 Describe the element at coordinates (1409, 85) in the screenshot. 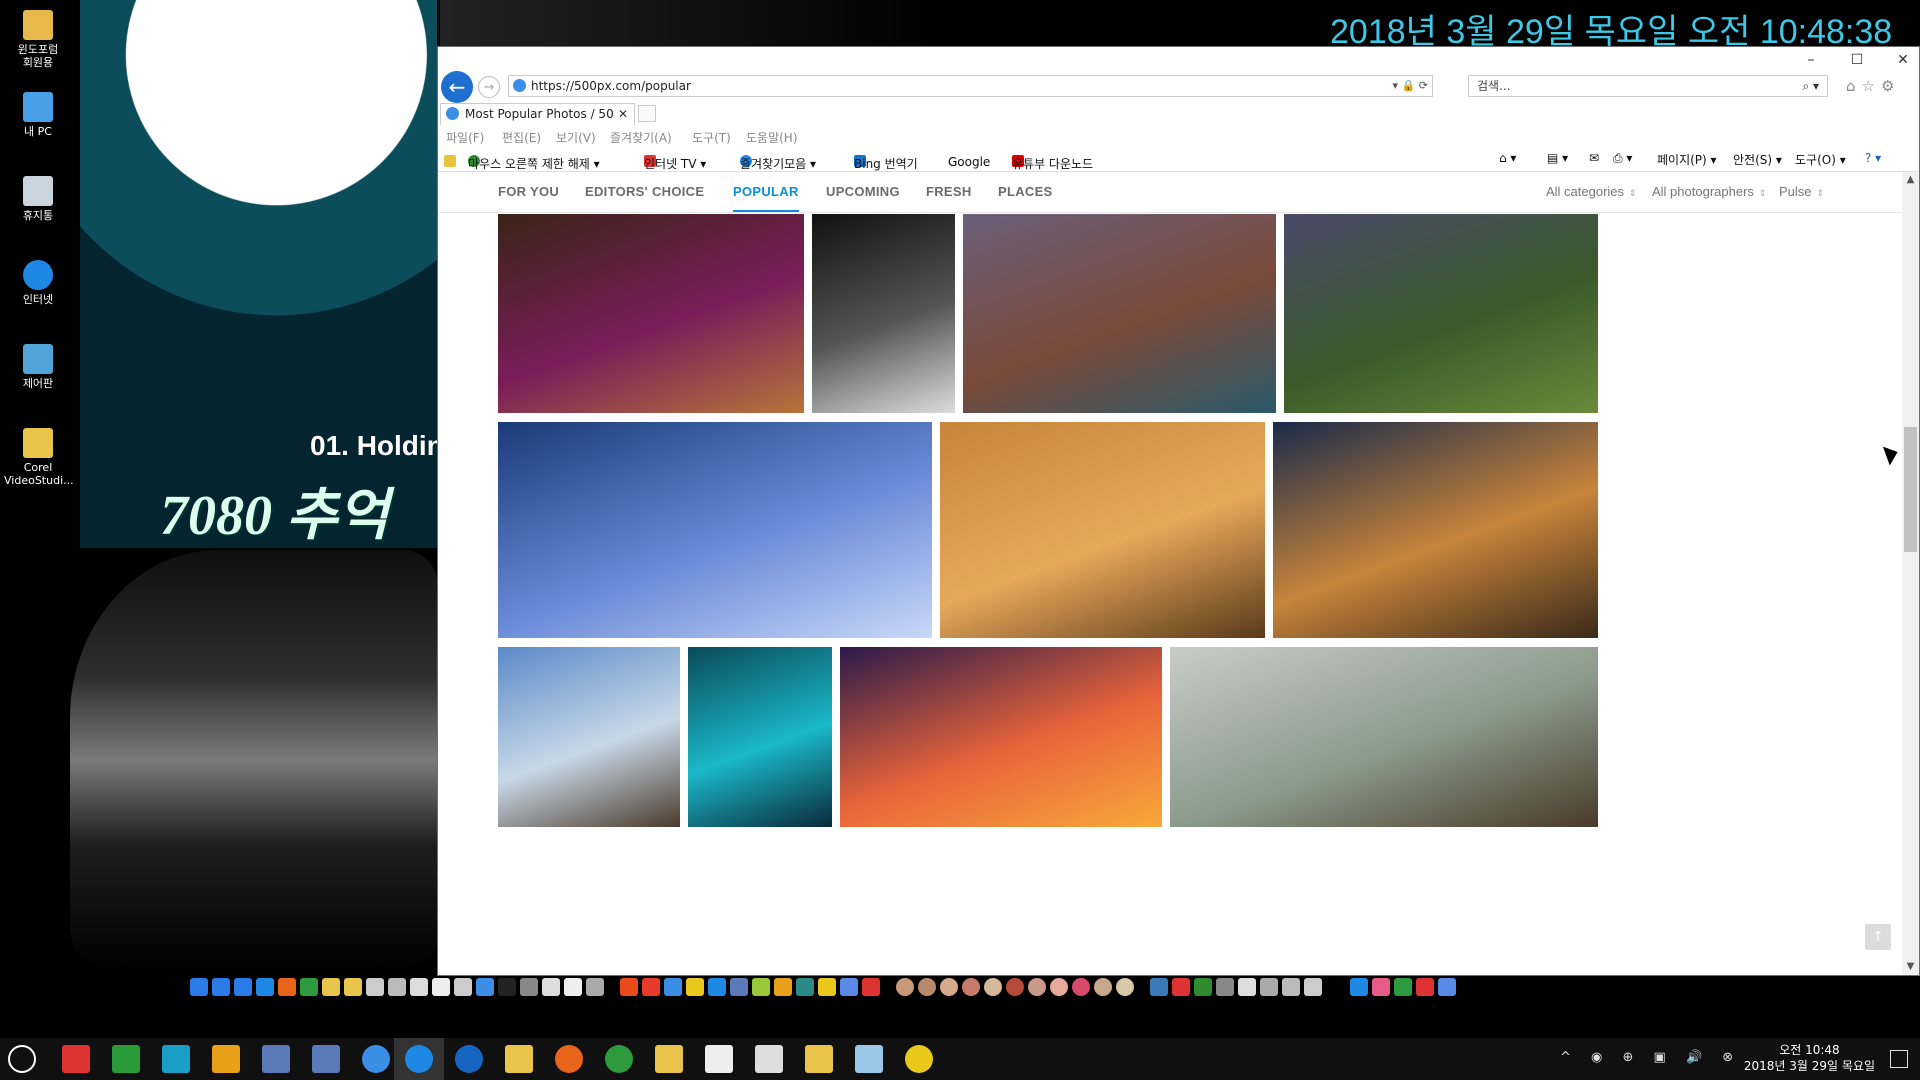

I see `lock-icon: 🔒` at that location.